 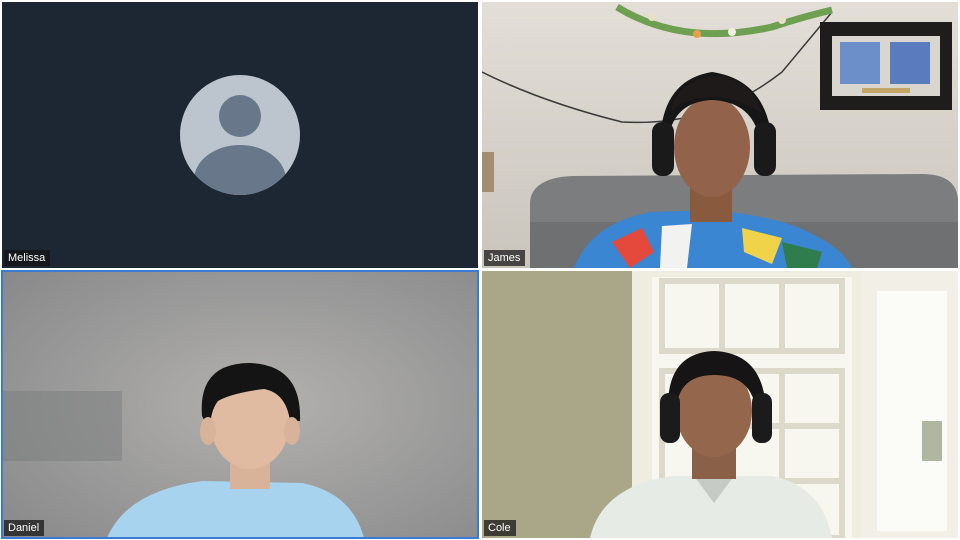 I want to click on participant-name-tag: Melissa, so click(x=27, y=258).